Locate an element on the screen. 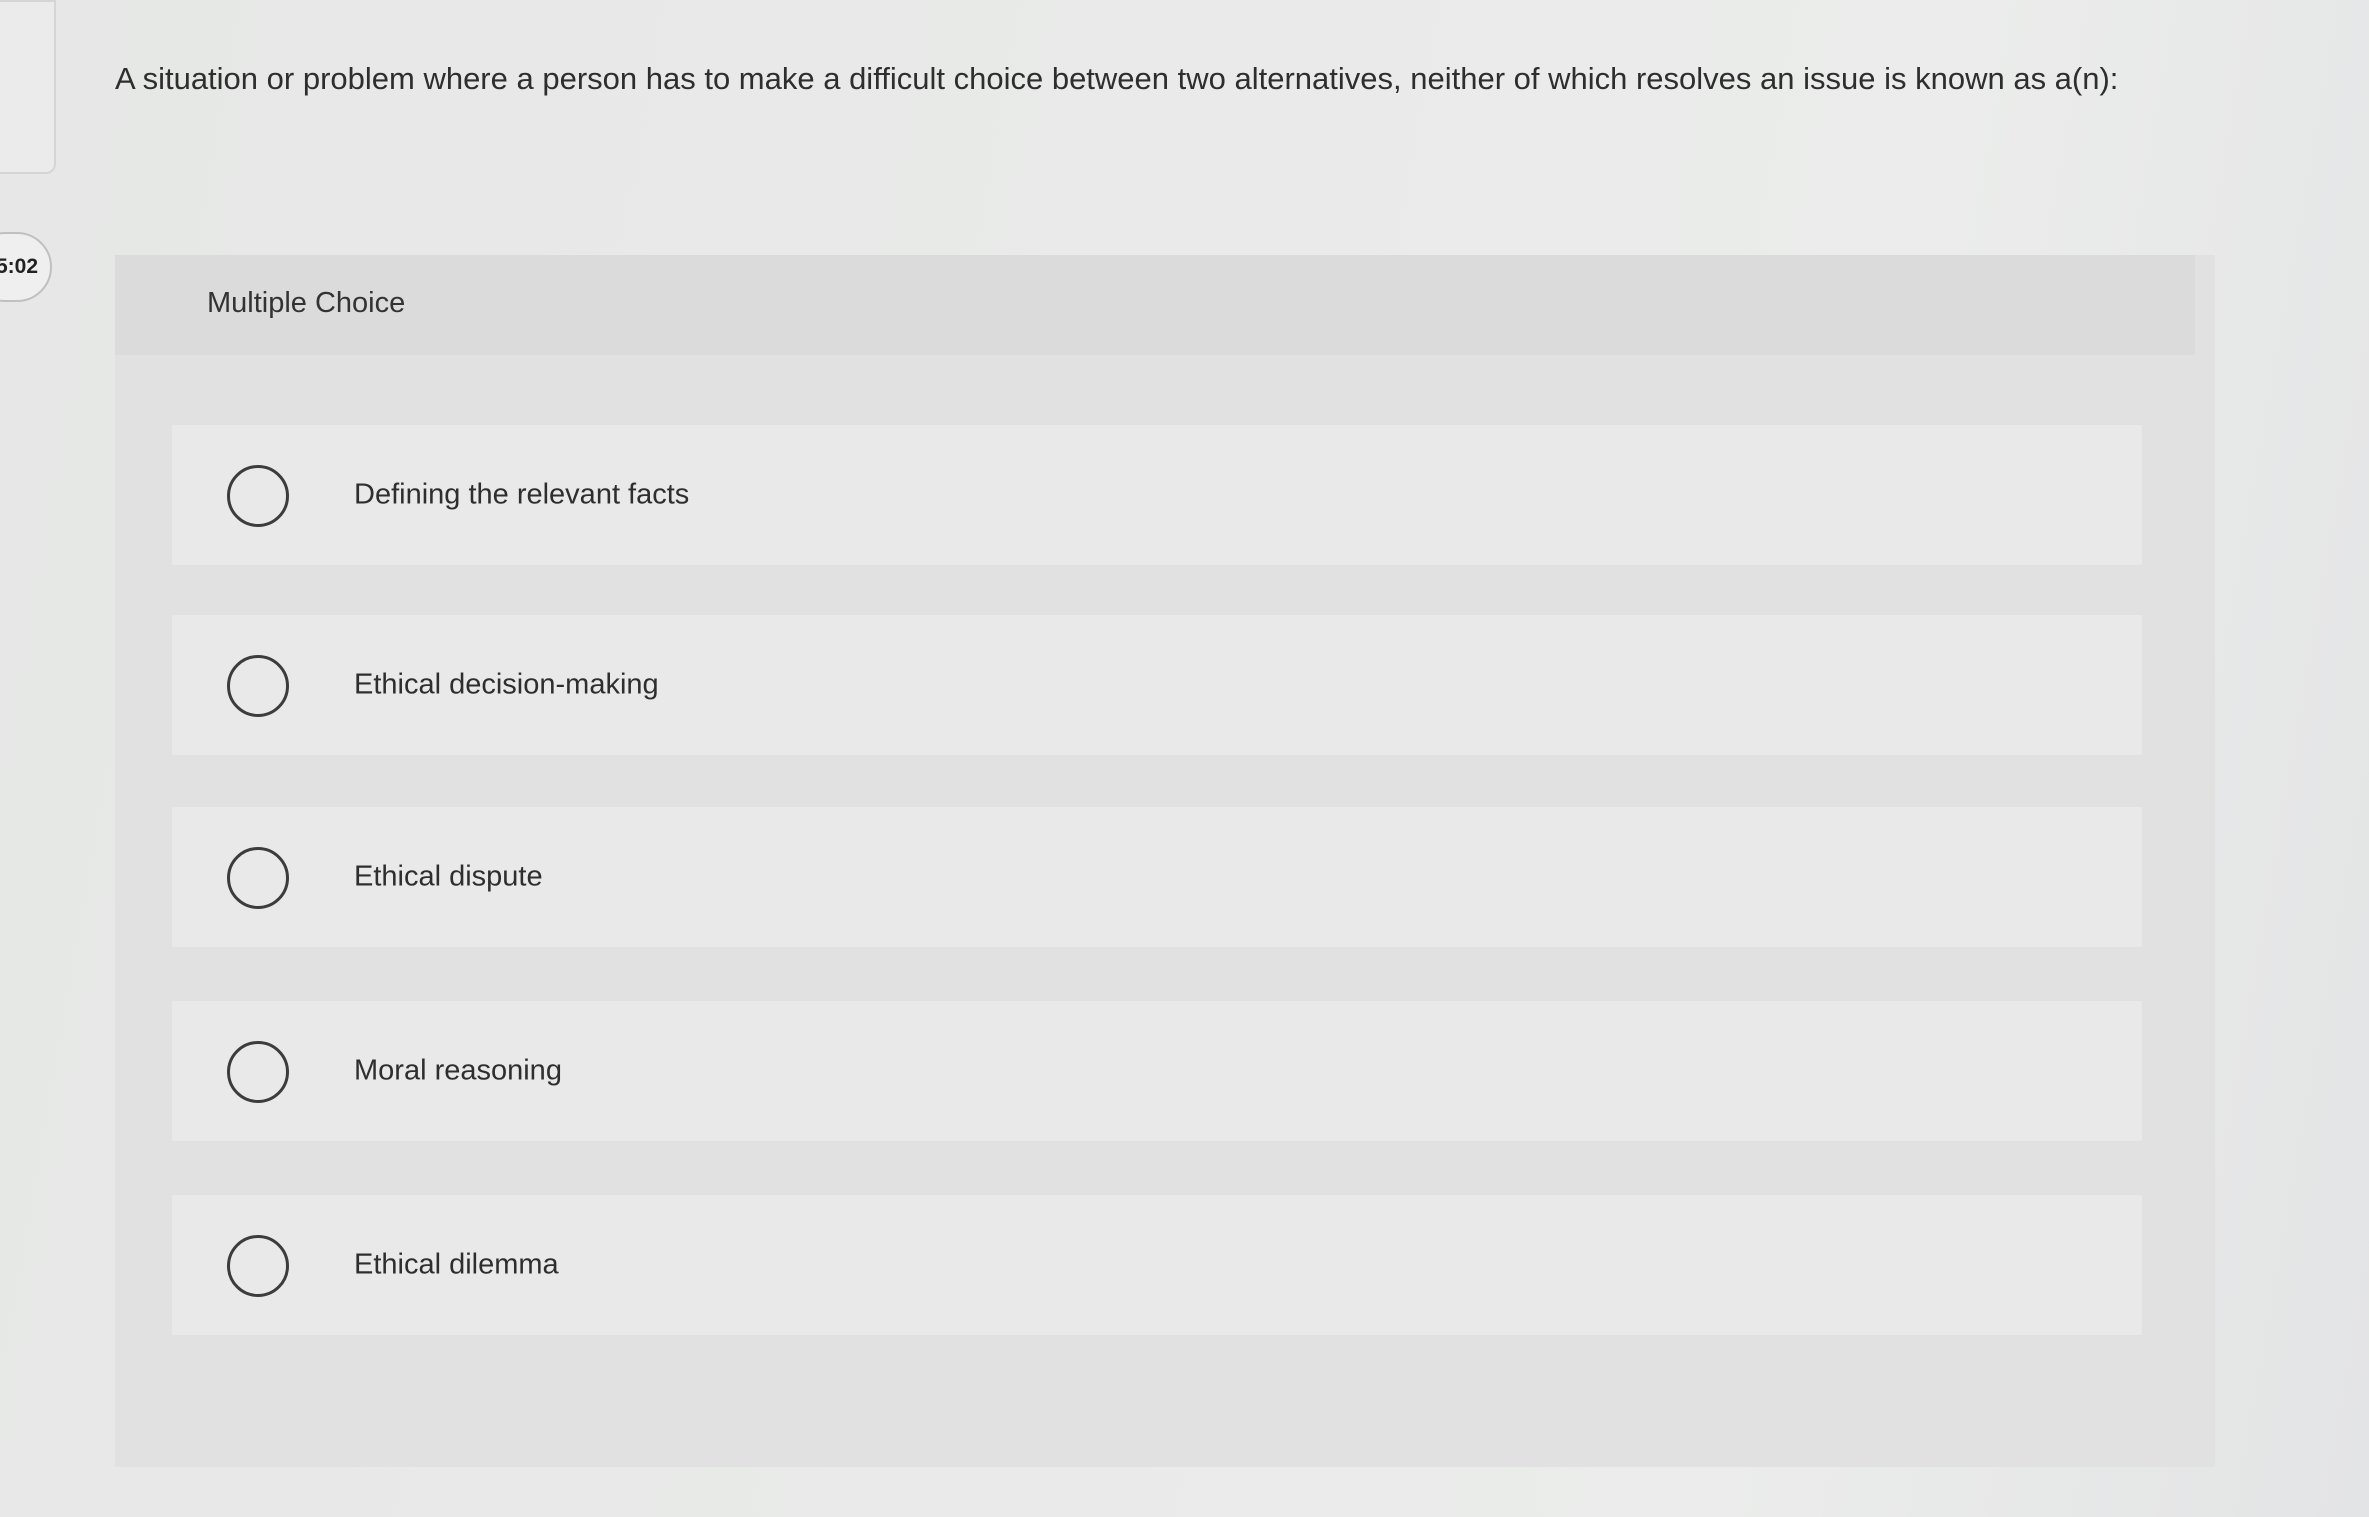 Image resolution: width=2369 pixels, height=1517 pixels. answer-option-5: Ethical dilemma is located at coordinates (1157, 1265).